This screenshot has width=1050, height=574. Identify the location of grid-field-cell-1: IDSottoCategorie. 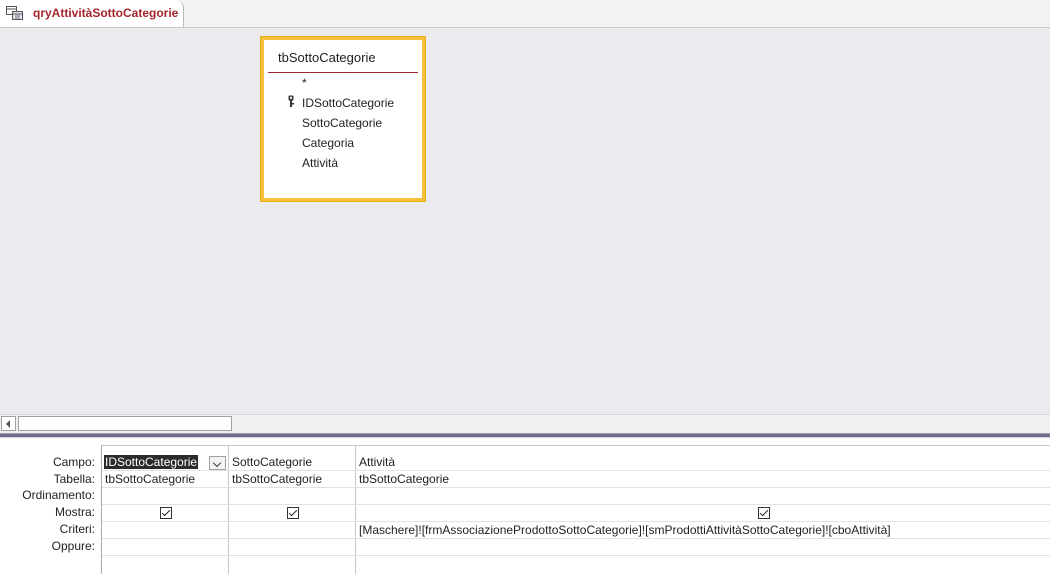
(151, 462).